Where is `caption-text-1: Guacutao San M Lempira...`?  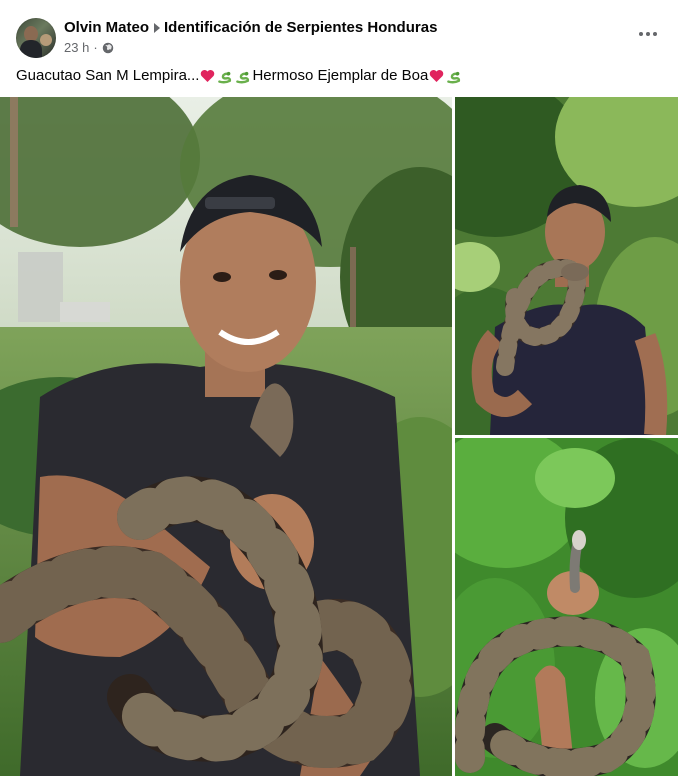 caption-text-1: Guacutao San M Lempira... is located at coordinates (108, 75).